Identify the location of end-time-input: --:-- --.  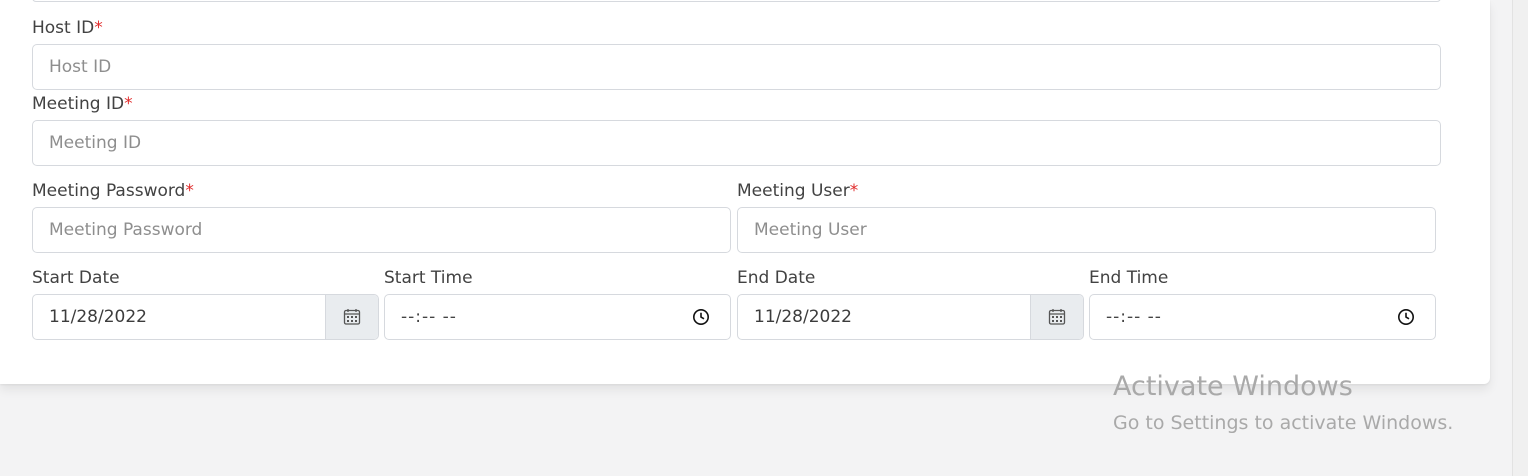
(1262, 317).